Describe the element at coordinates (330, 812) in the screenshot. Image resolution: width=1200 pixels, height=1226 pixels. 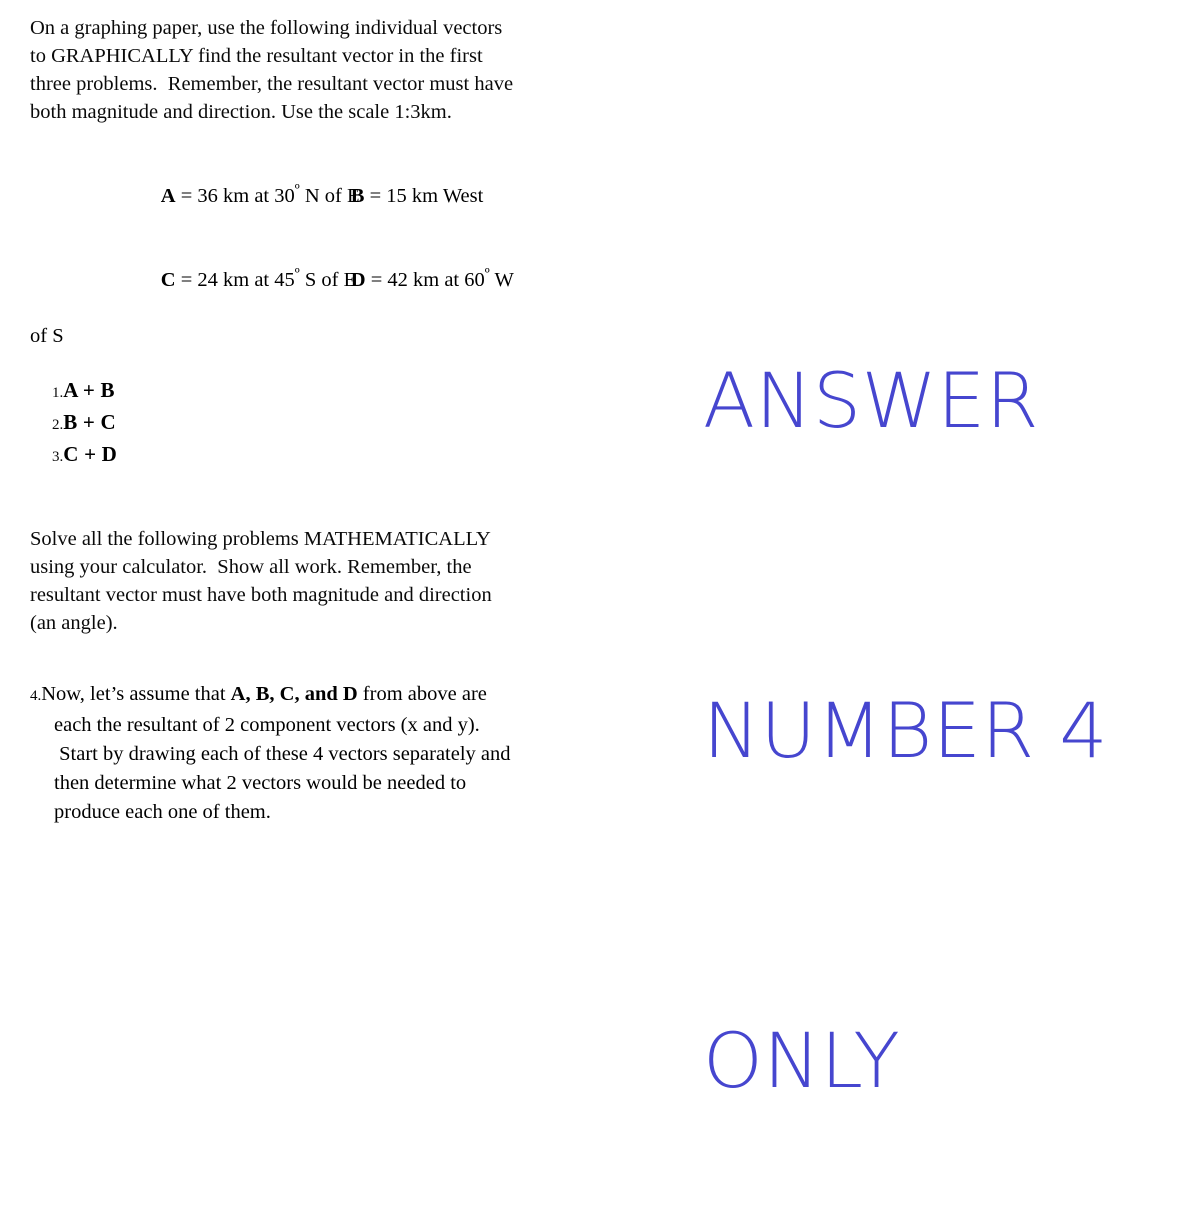
I see `item4-line-5: produce each one of them.` at that location.